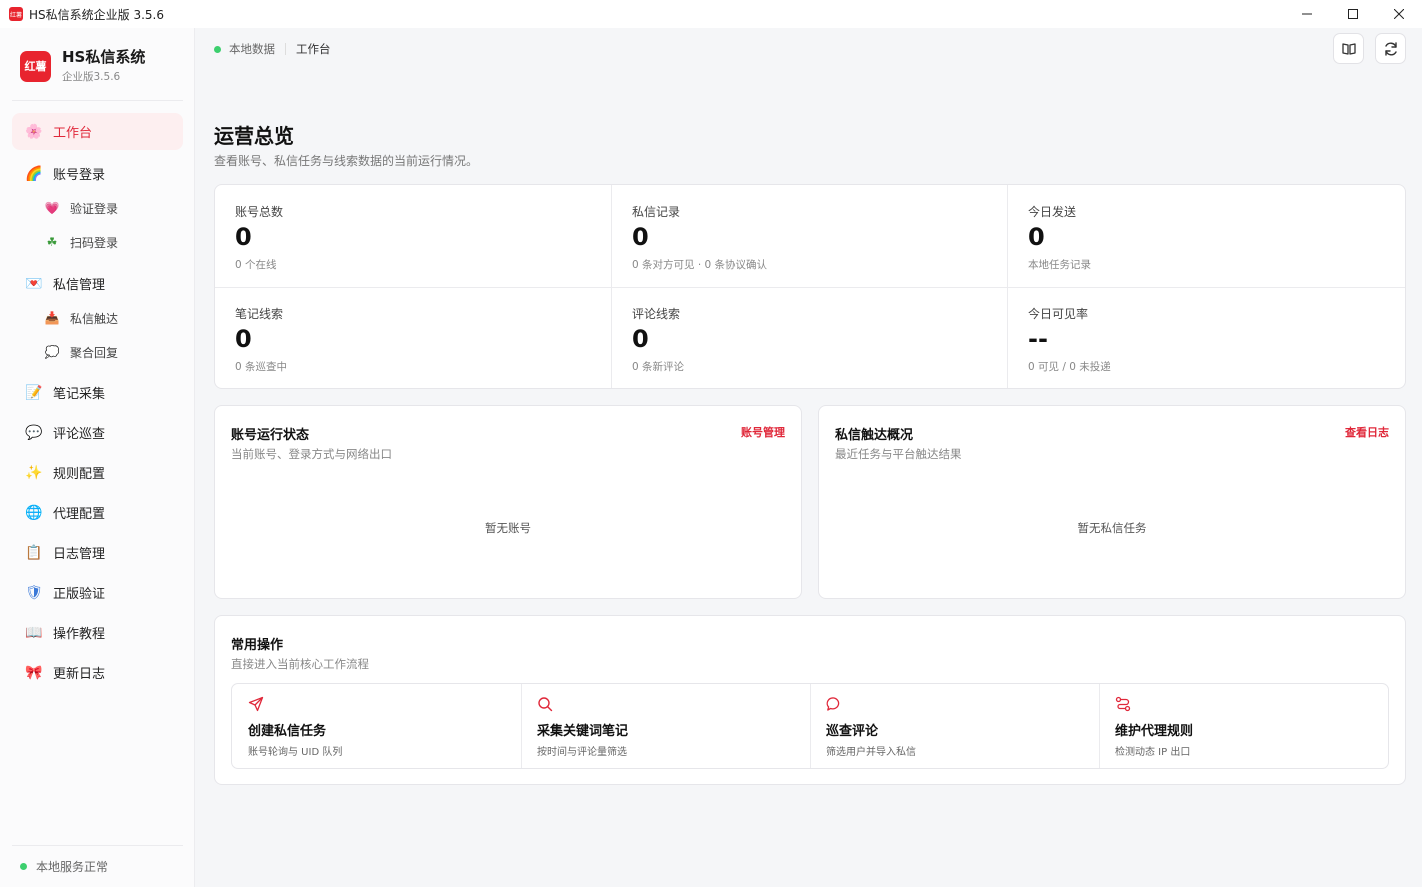 The height and width of the screenshot is (887, 1422). I want to click on sidebar-subitem-aggregate-reply: 💭 聚合回复, so click(81, 352).